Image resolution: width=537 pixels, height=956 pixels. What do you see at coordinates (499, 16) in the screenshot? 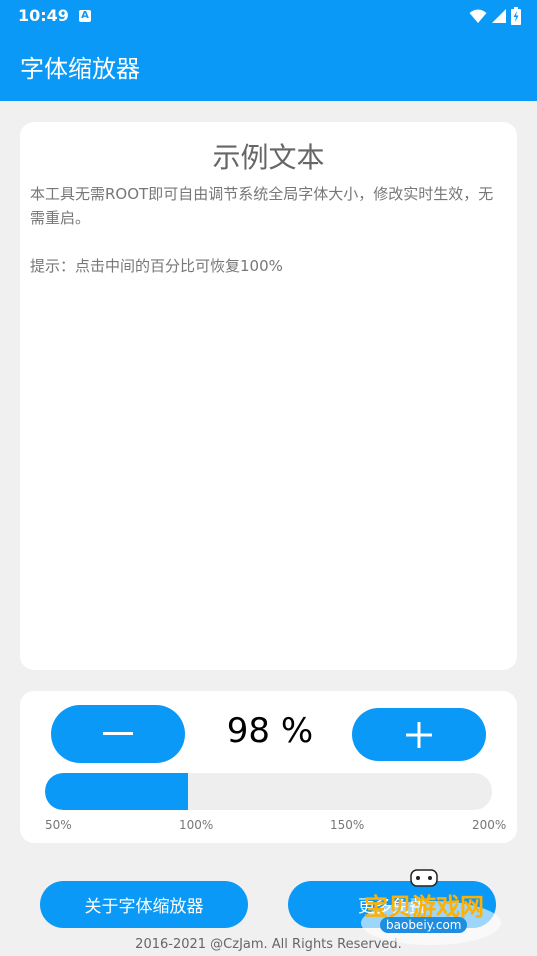
I see `signal-icon` at bounding box center [499, 16].